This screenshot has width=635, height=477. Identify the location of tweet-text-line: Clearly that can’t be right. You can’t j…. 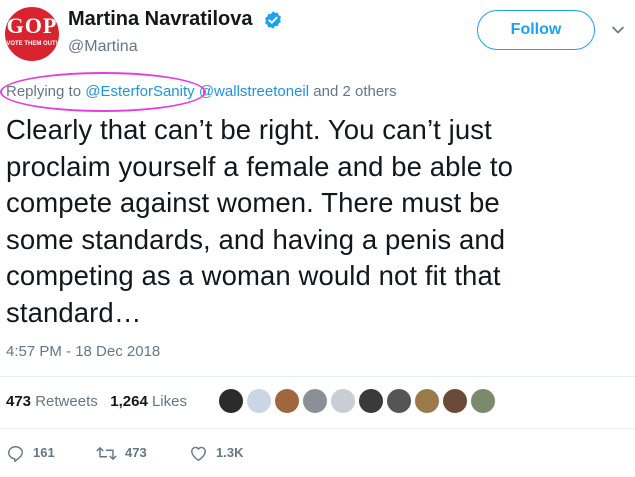
(249, 129).